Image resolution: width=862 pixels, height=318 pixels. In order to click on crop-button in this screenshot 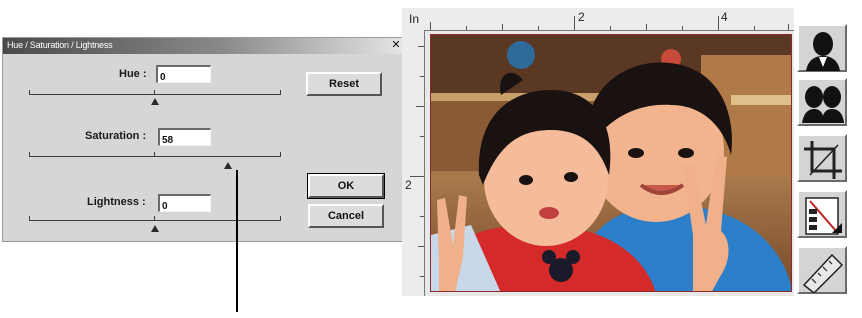, I will do `click(822, 158)`.